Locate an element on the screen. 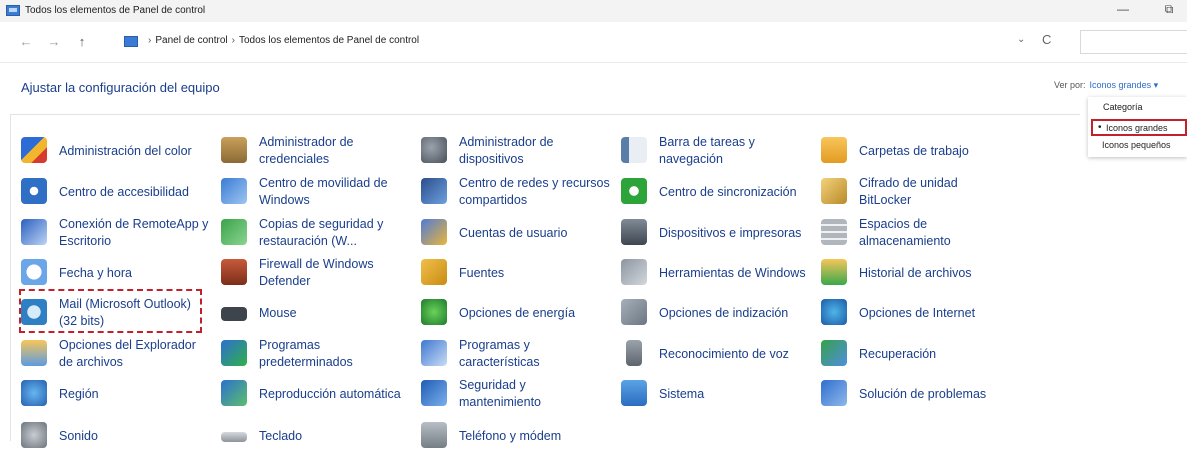 Image resolution: width=1187 pixels, height=456 pixels. power-options-icon is located at coordinates (434, 312).